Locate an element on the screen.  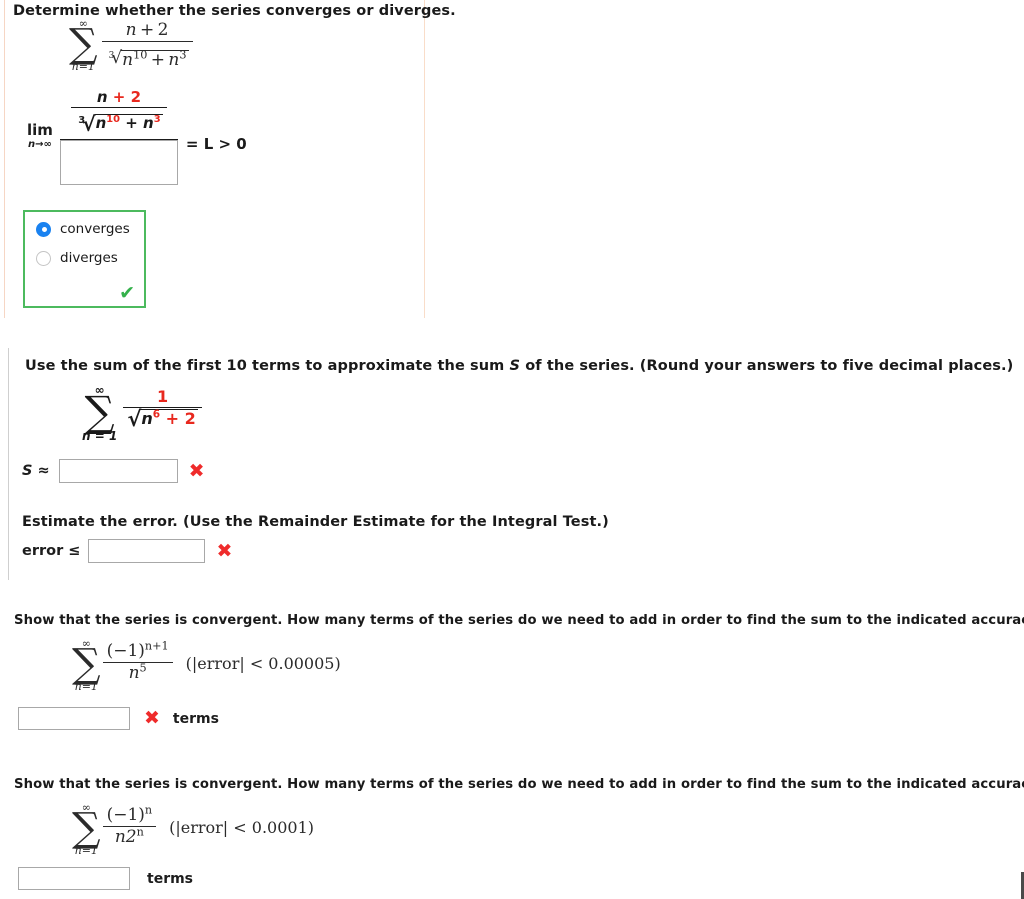
question-1-series-formula: ∞ ∑ n=1 n + 2 3 √ n10 + n3 is located at coordinates (131, 45).